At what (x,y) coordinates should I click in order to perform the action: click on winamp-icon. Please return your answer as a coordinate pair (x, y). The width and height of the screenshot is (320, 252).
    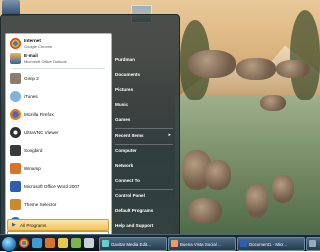
    Looking at the image, I should click on (15, 168).